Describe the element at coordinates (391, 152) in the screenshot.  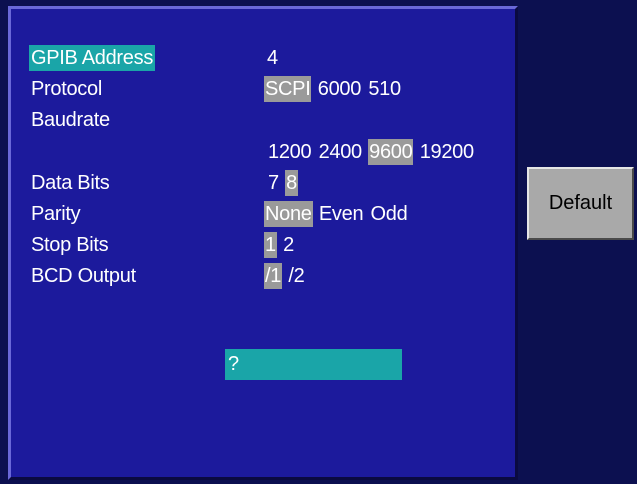
I see `baudrate-option-9600: 9600` at that location.